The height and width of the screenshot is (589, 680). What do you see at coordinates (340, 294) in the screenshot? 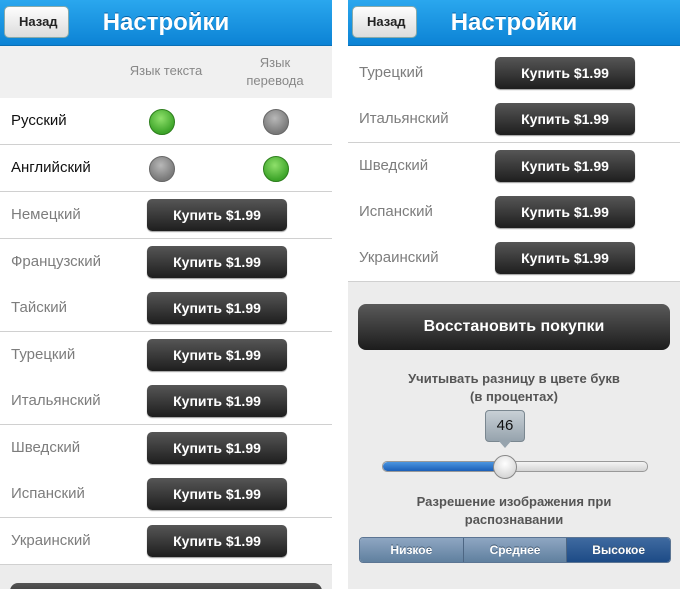
I see `screen-divider` at bounding box center [340, 294].